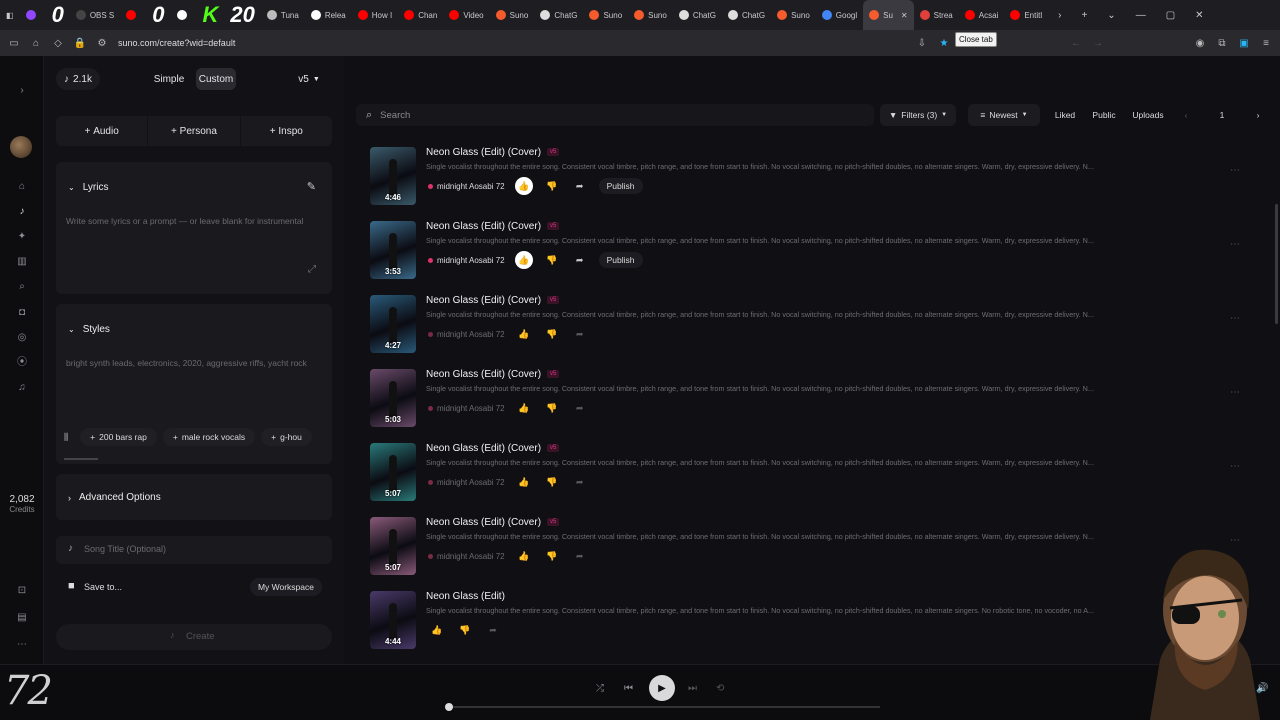 This screenshot has height=720, width=1280. Describe the element at coordinates (22, 91) in the screenshot. I see `expand-chevron-icon: ›` at that location.